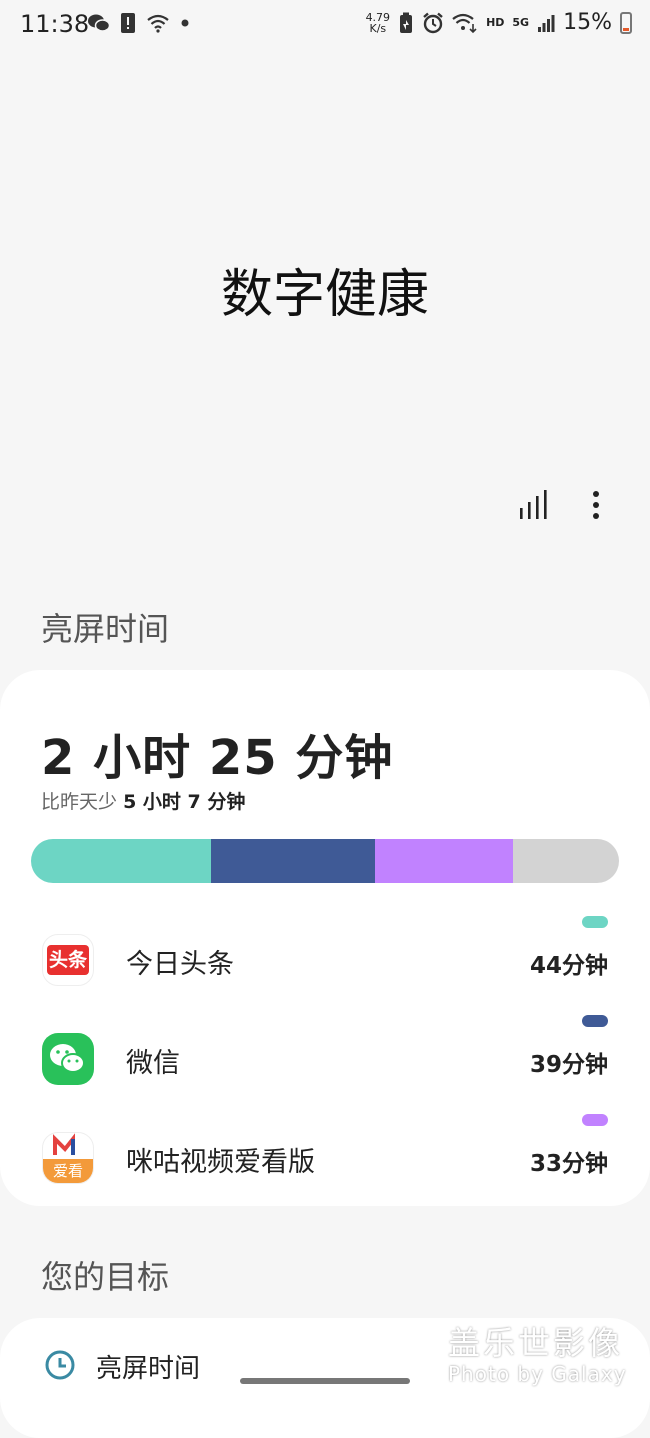  What do you see at coordinates (325, 1381) in the screenshot?
I see `home-indicator` at bounding box center [325, 1381].